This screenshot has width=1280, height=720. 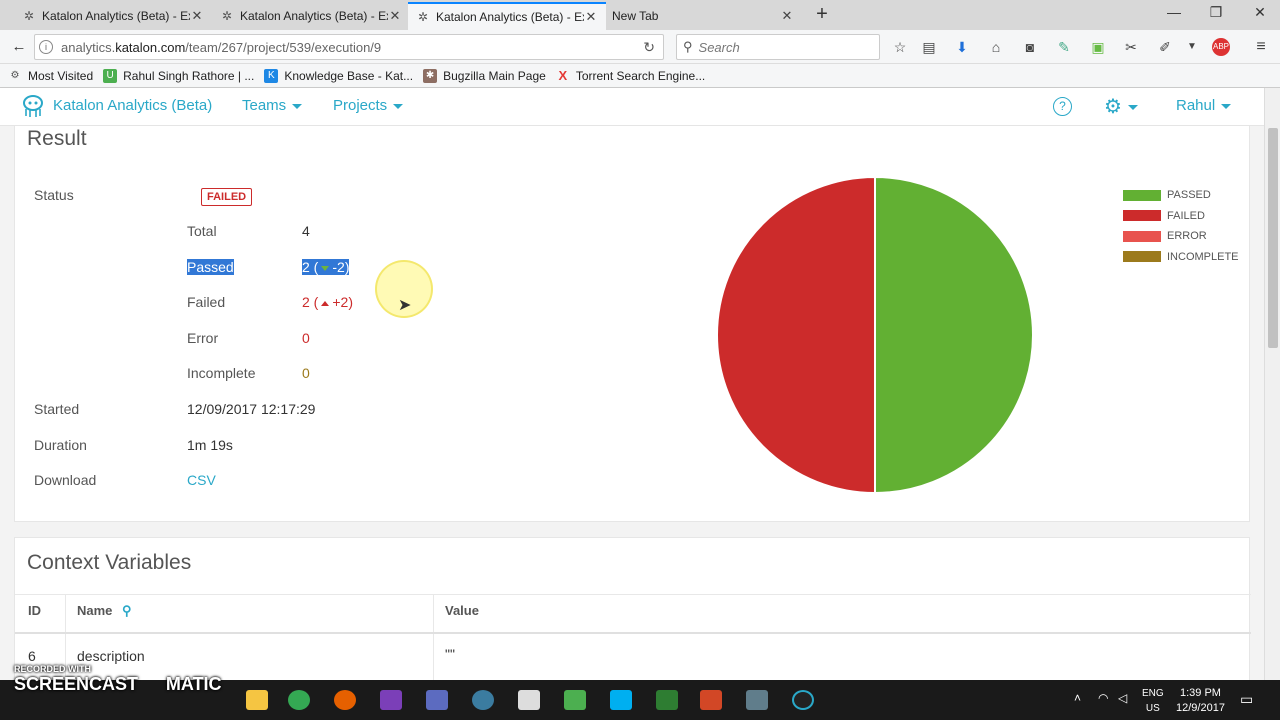 What do you see at coordinates (54, 195) in the screenshot?
I see `status-label: Status` at bounding box center [54, 195].